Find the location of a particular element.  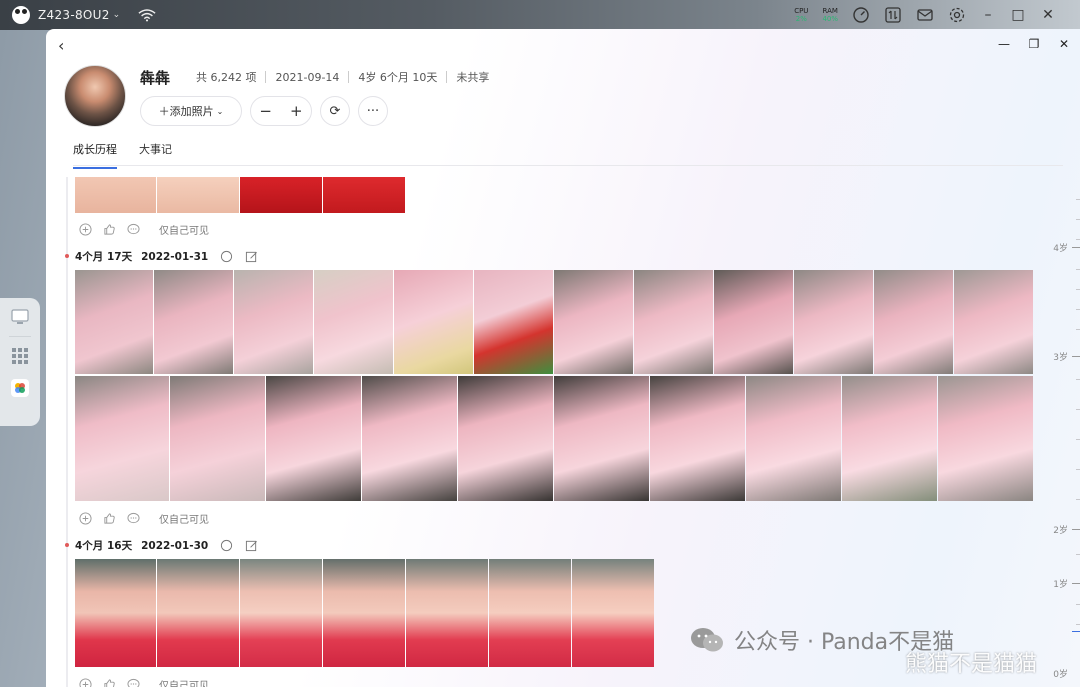

more-button: ··· is located at coordinates (373, 111).